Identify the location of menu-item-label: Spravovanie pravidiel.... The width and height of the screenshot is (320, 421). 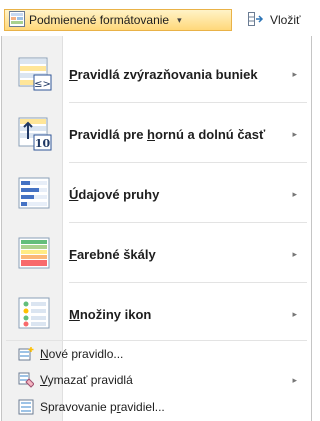
(102, 407).